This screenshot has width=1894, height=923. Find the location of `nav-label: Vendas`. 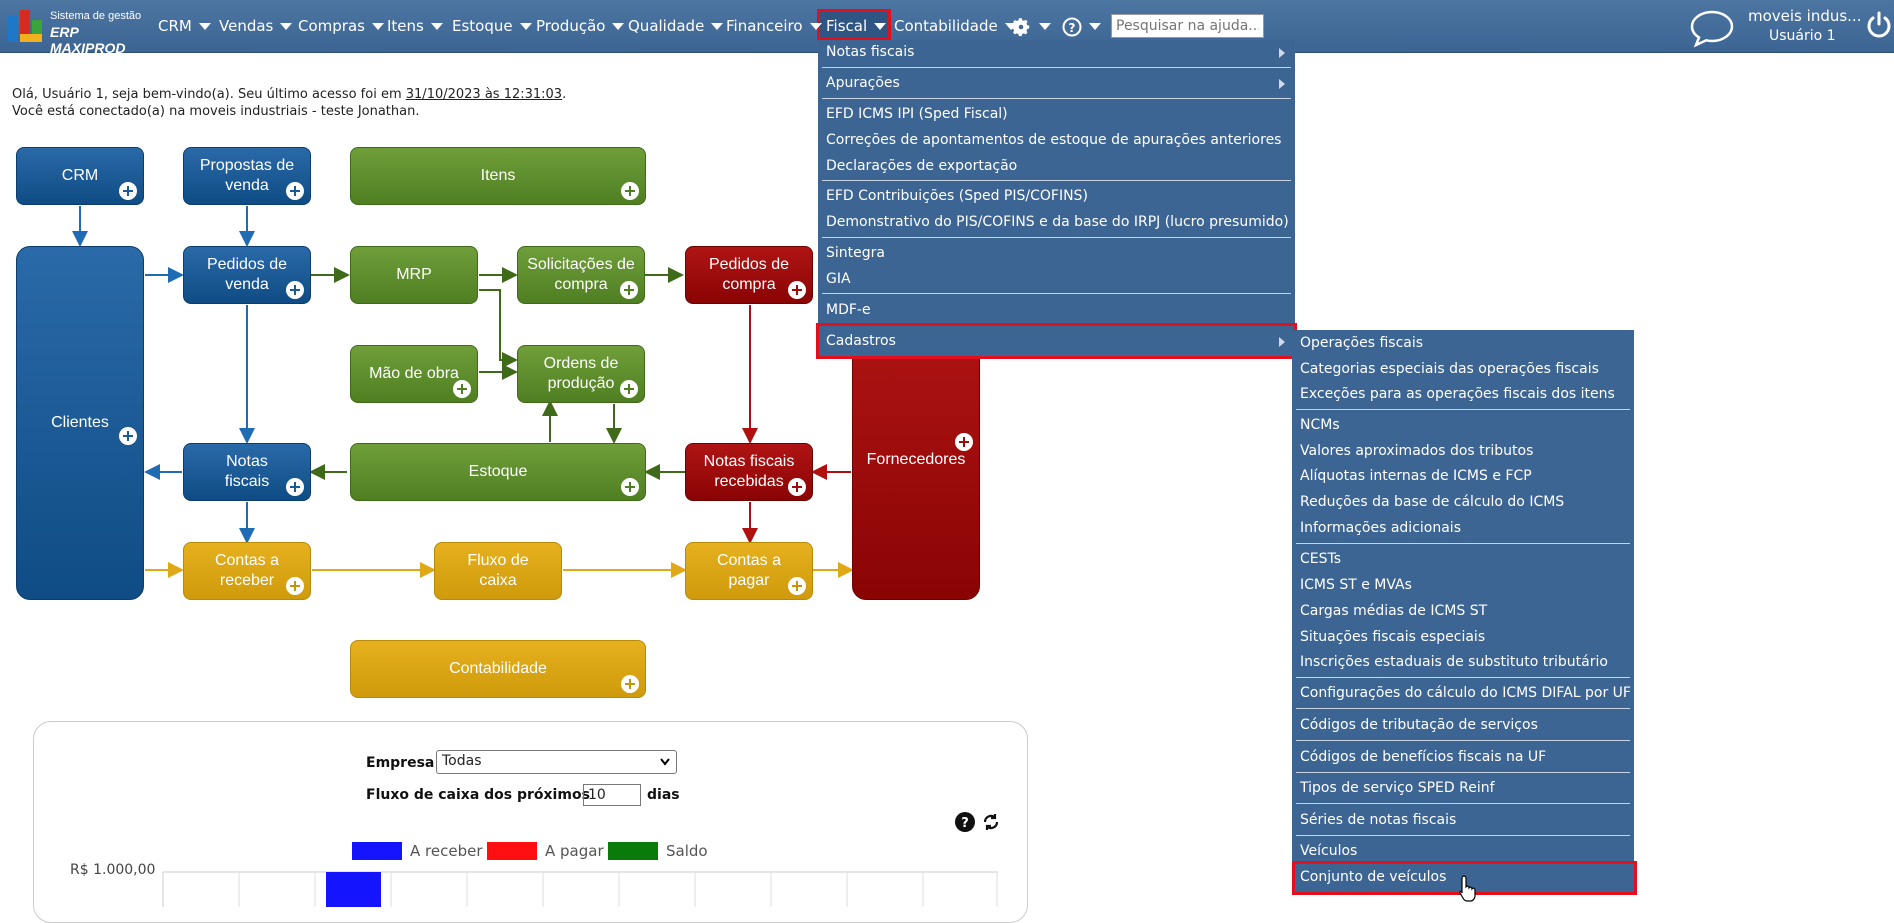

nav-label: Vendas is located at coordinates (246, 26).